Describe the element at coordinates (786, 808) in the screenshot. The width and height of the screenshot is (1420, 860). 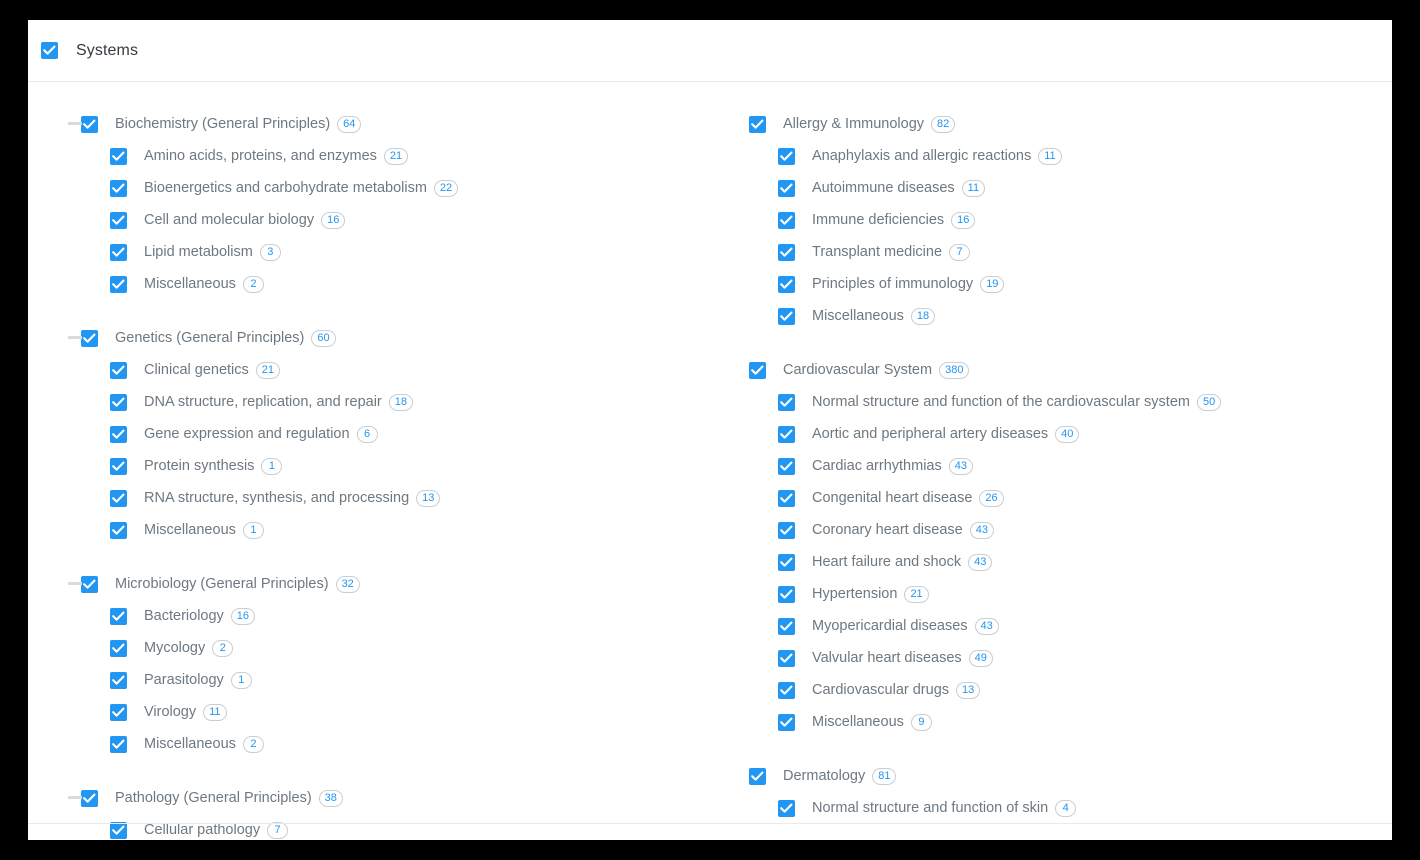
I see `subtopic-checkbox-normal-structure-and-function-of-skin` at that location.